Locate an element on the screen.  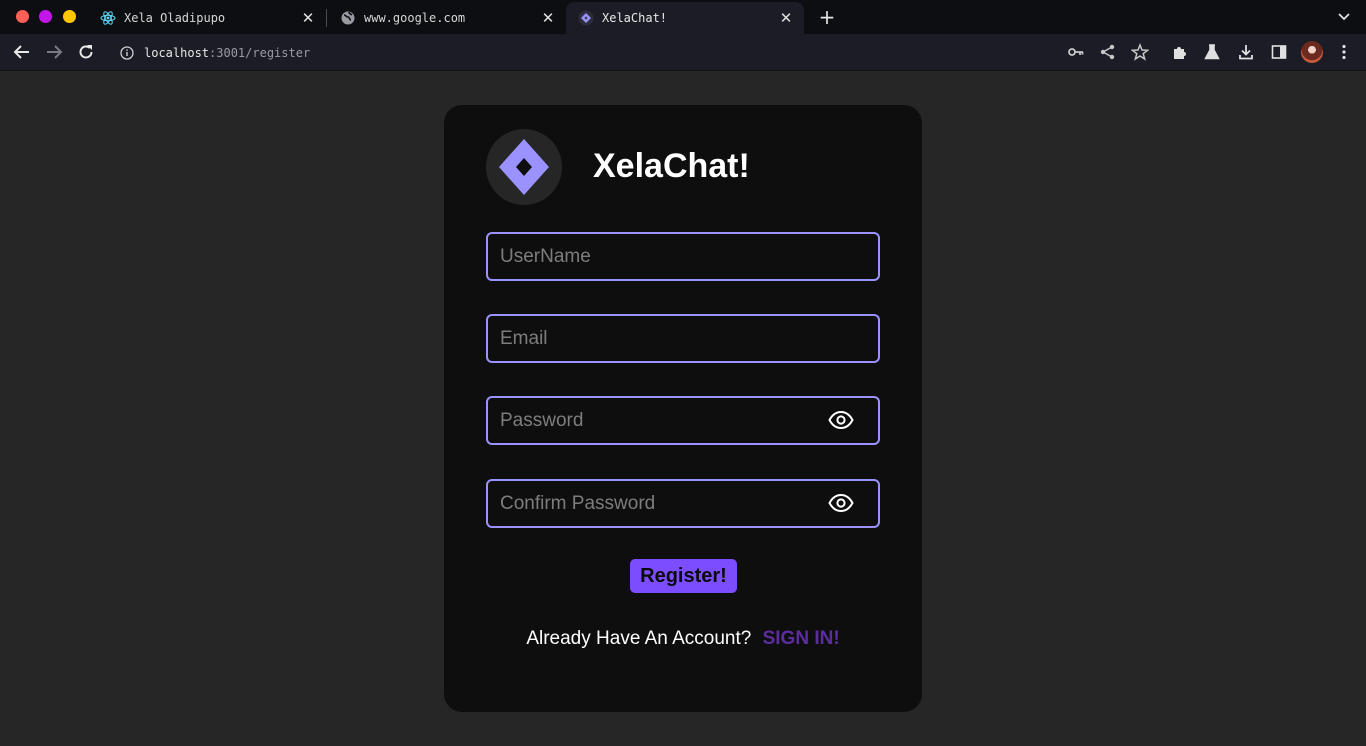
forward-arrow-icon is located at coordinates (54, 52).